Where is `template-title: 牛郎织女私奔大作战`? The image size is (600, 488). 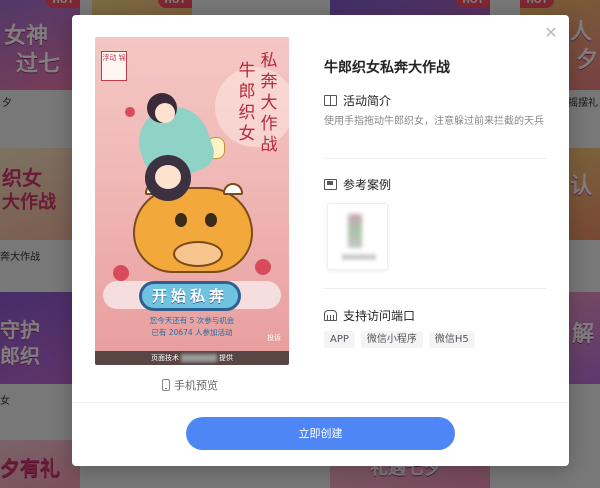
template-title: 牛郎织女私奔大作战 is located at coordinates (387, 68).